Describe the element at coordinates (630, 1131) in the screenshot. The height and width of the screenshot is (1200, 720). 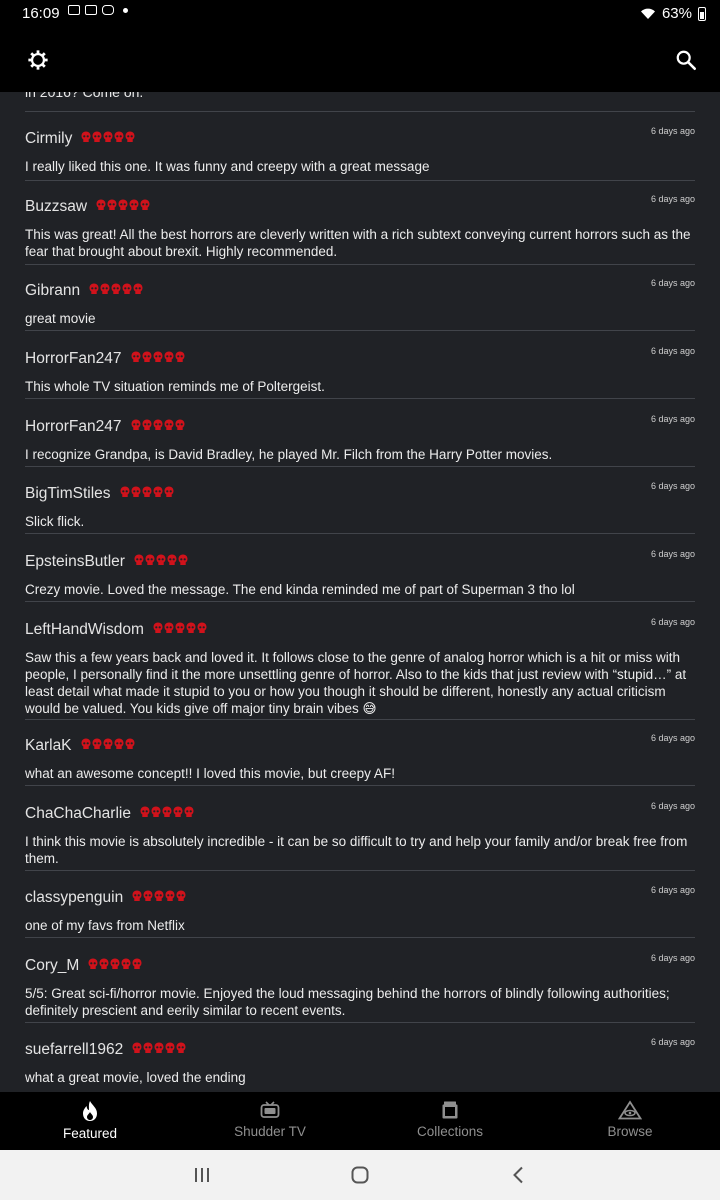
I see `nav-label: Browse` at that location.